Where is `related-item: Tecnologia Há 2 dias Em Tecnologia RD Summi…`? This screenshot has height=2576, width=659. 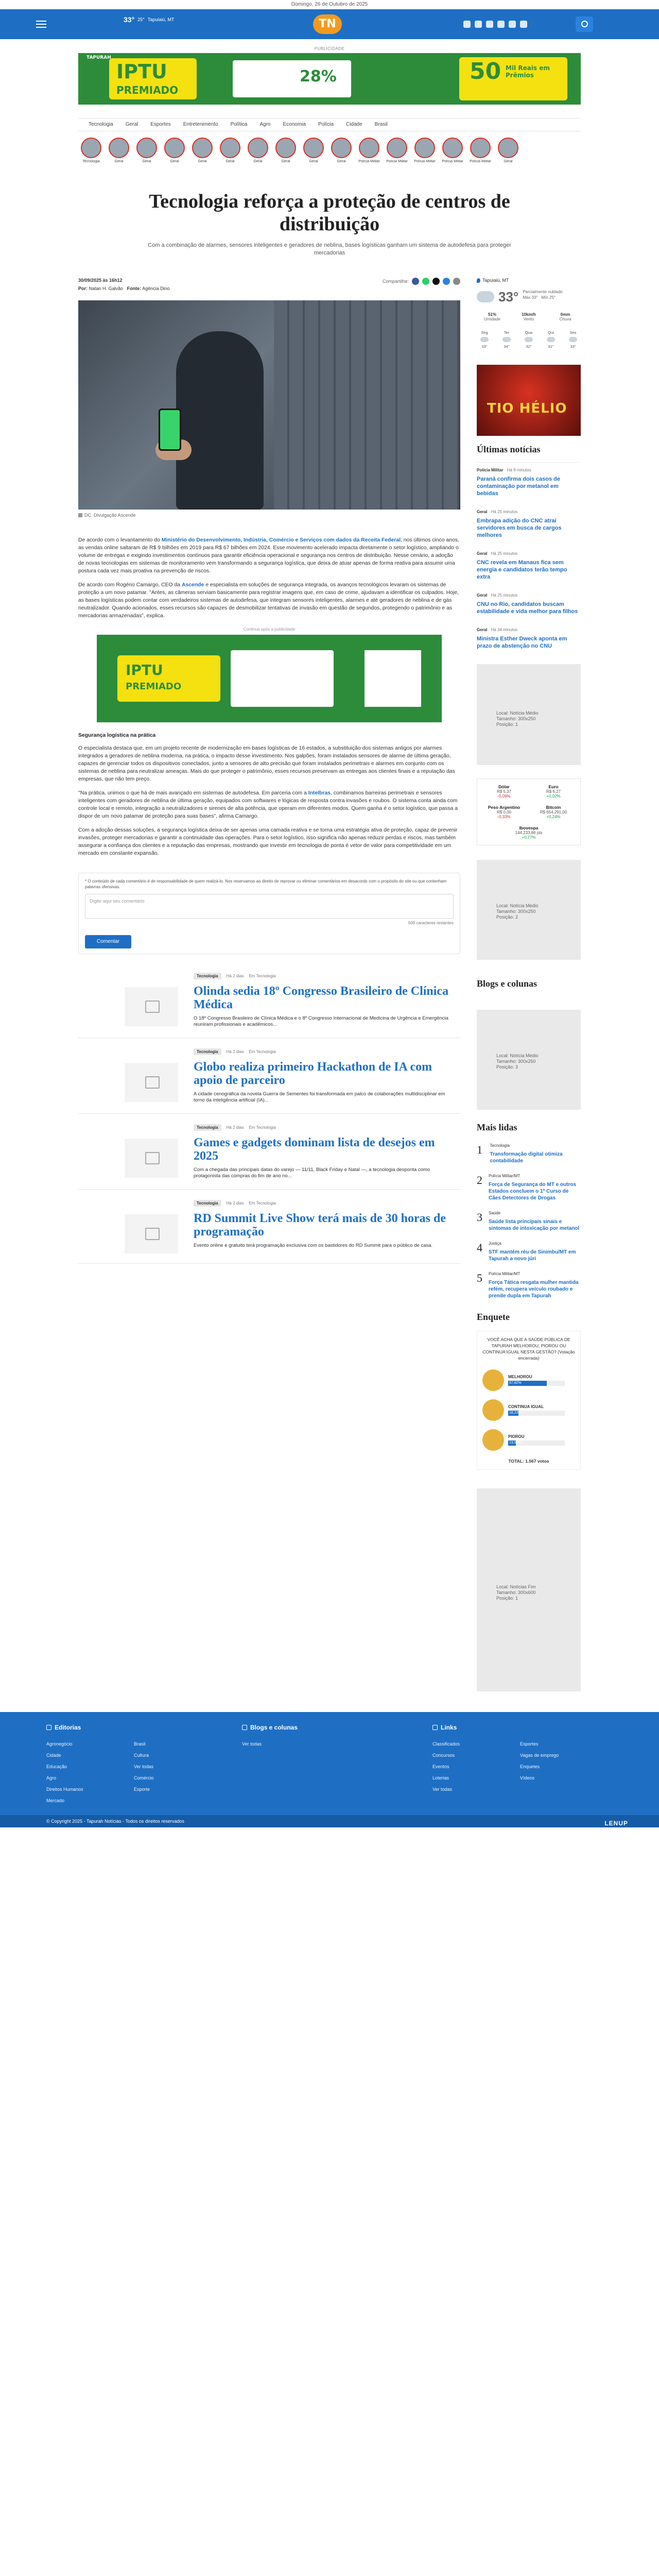
related-item: Tecnologia Há 2 dias Em Tecnologia RD Summi… is located at coordinates (269, 1232).